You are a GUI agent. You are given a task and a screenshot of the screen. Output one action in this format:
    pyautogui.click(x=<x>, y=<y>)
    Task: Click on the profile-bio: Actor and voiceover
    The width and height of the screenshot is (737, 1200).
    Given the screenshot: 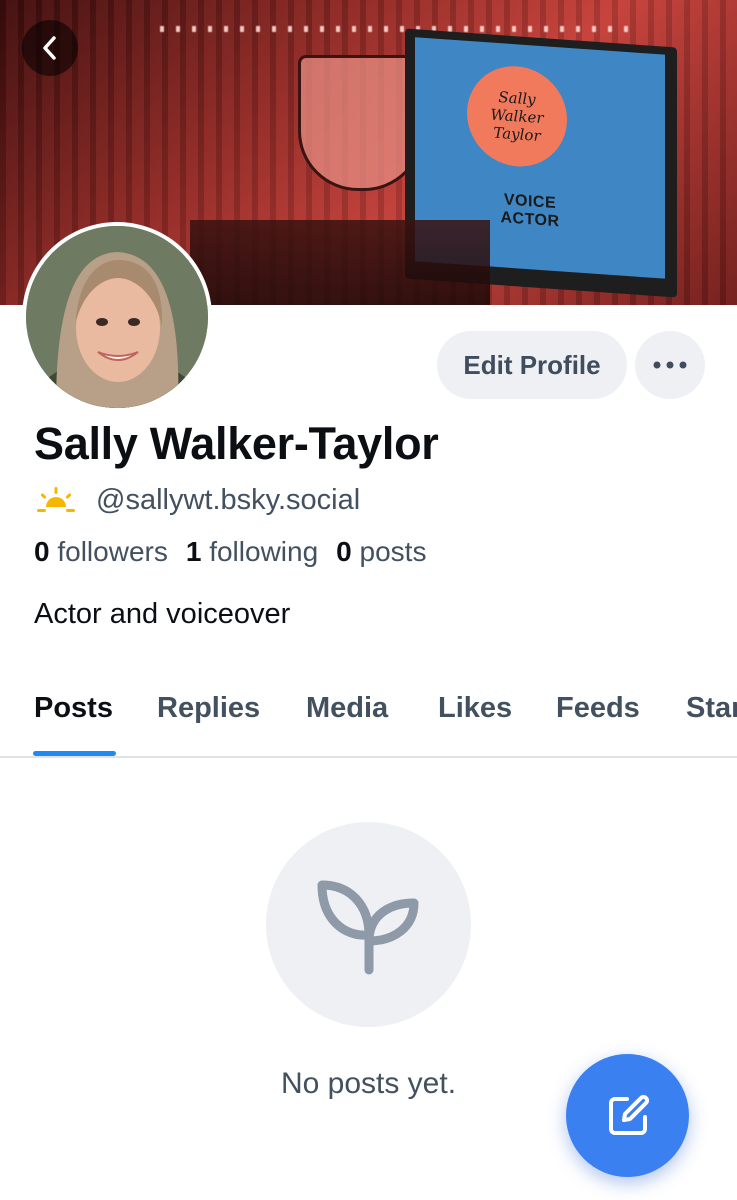 What is the action you would take?
    pyautogui.click(x=162, y=614)
    